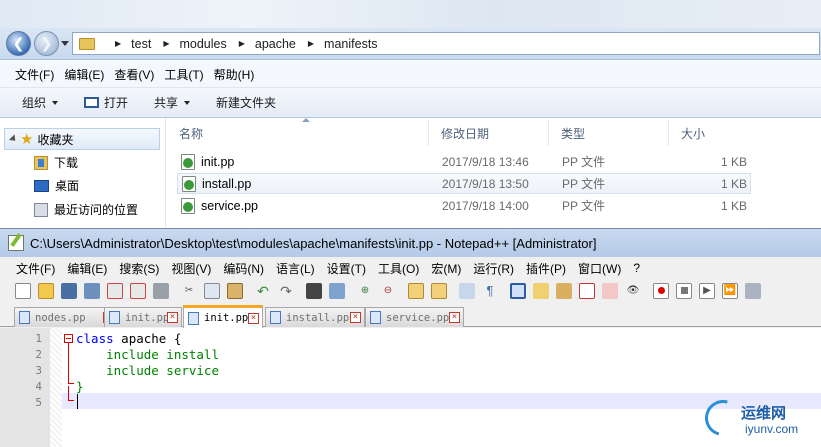  What do you see at coordinates (446, 43) in the screenshot?
I see `address-box: ▶ test ▶ modules ▶ apache ▶ manifests` at bounding box center [446, 43].